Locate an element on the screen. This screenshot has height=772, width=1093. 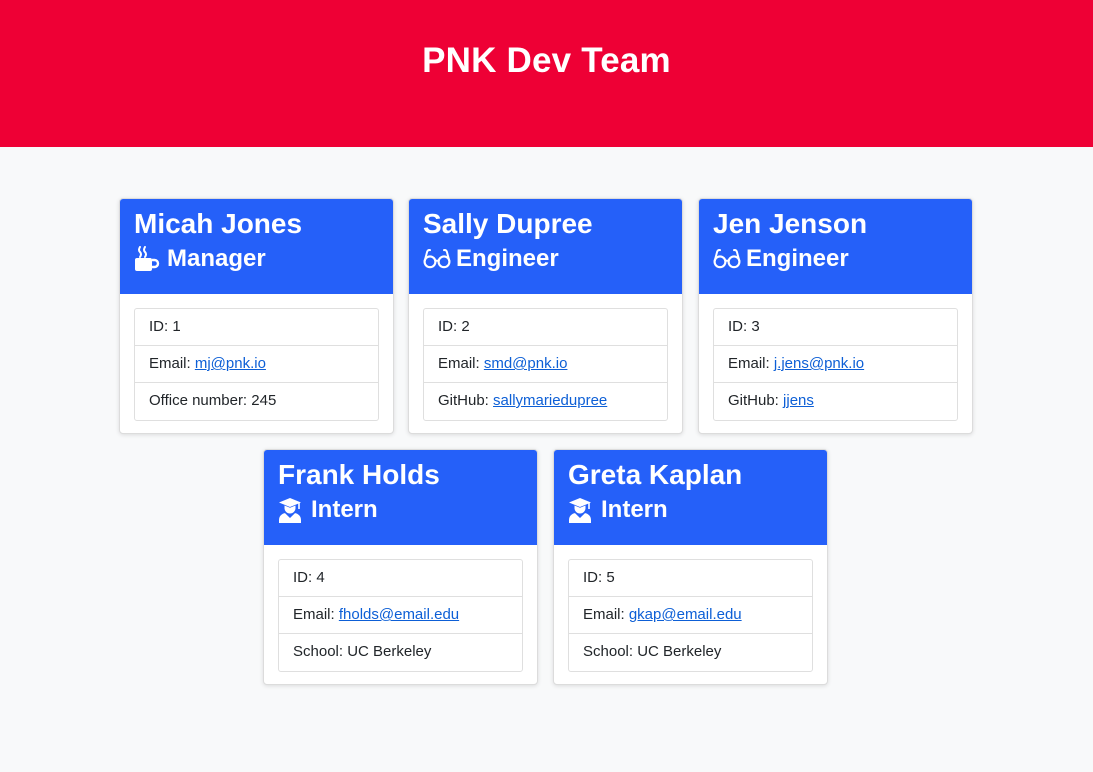
employee-id: ID: 1 is located at coordinates (256, 327).